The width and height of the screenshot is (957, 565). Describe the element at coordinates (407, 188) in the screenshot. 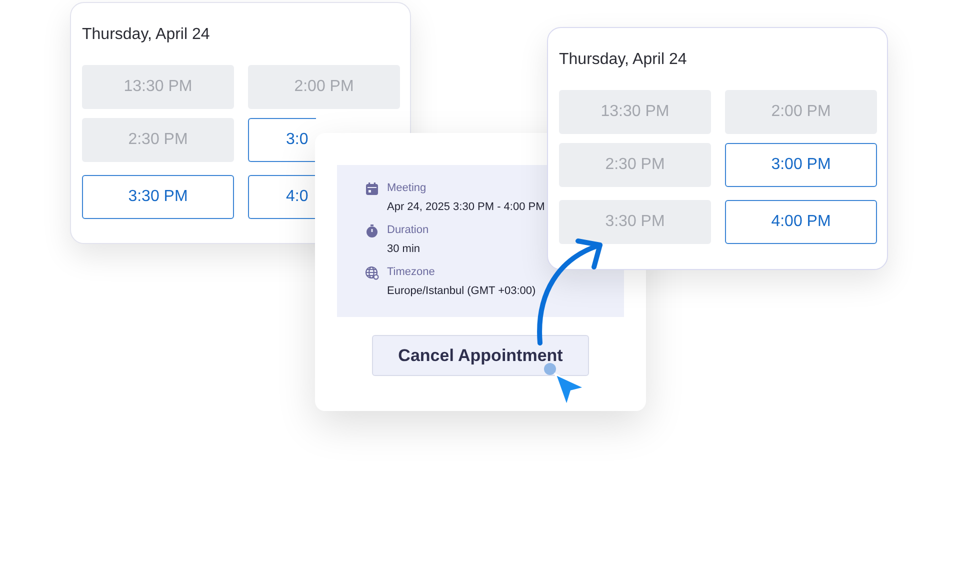

I see `detail-label: Meeting` at that location.